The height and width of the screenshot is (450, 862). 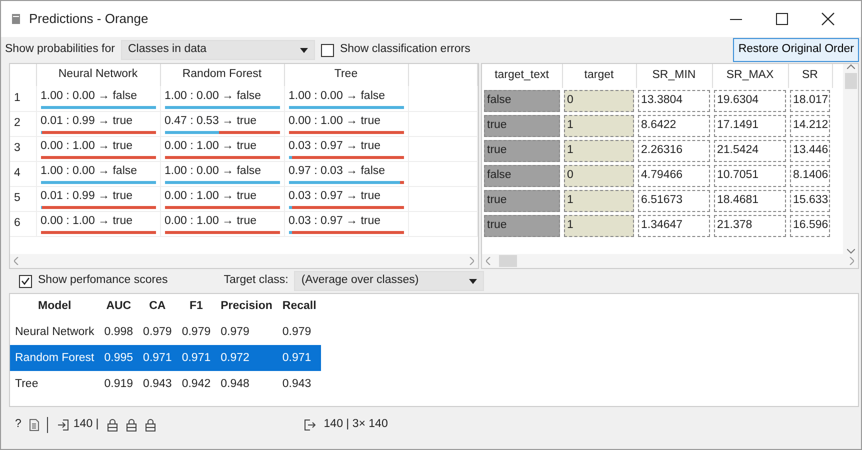 I want to click on prediction-cell: 0.47 : 0.53 → true, so click(x=222, y=123).